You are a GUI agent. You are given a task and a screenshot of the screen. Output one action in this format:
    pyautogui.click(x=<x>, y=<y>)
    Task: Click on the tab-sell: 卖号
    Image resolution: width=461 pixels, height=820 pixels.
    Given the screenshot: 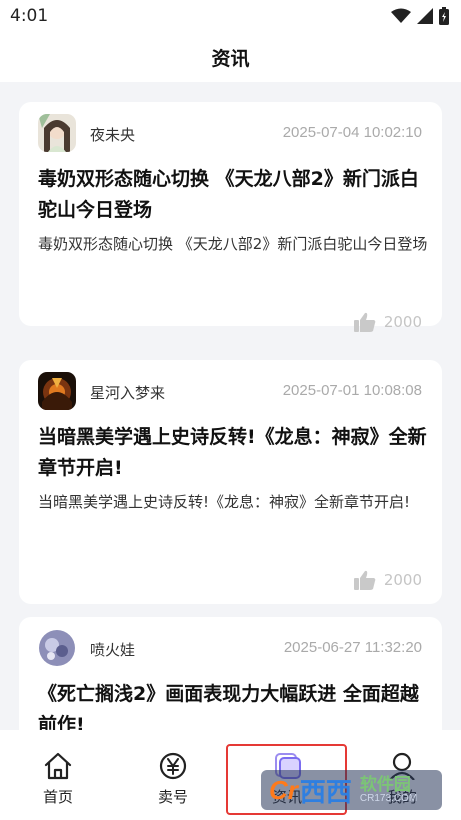 What is the action you would take?
    pyautogui.click(x=173, y=779)
    